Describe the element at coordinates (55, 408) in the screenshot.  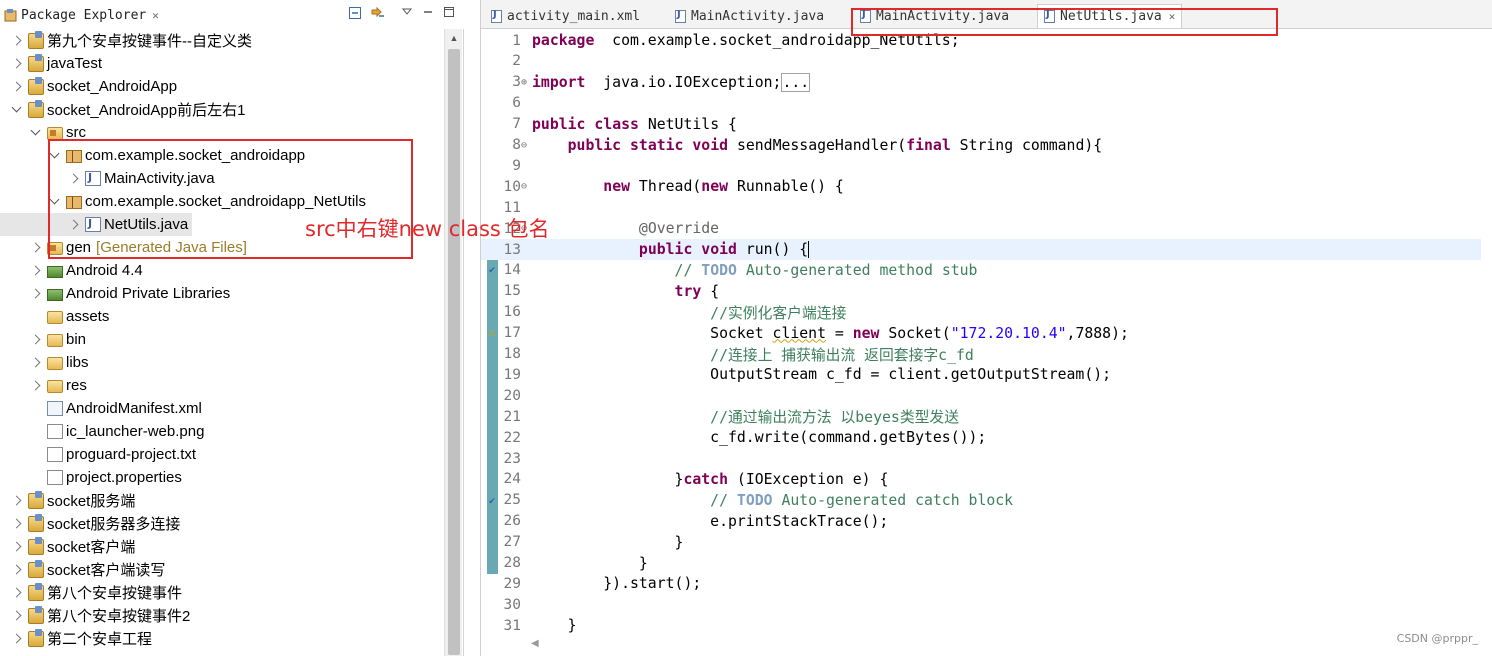
I see `xml-icon` at that location.